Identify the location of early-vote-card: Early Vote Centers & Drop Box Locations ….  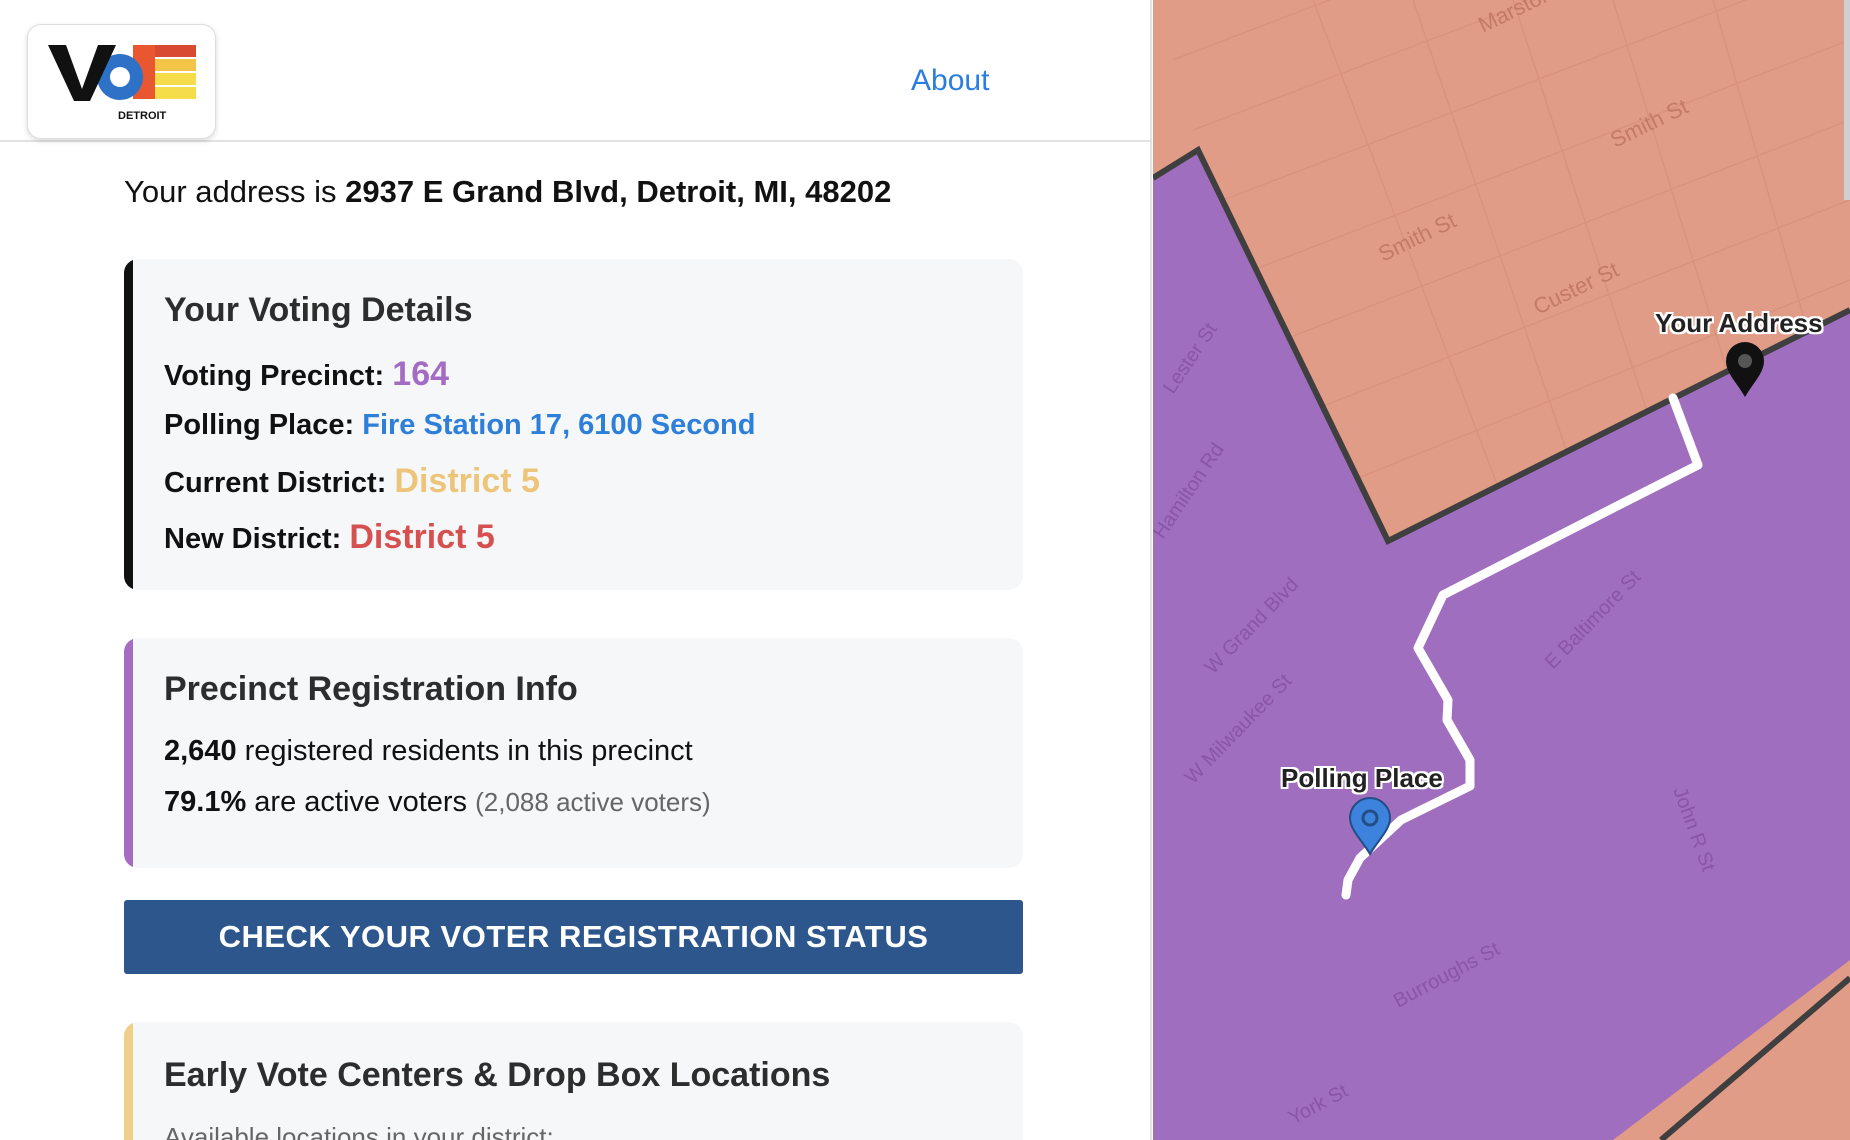
(573, 1081).